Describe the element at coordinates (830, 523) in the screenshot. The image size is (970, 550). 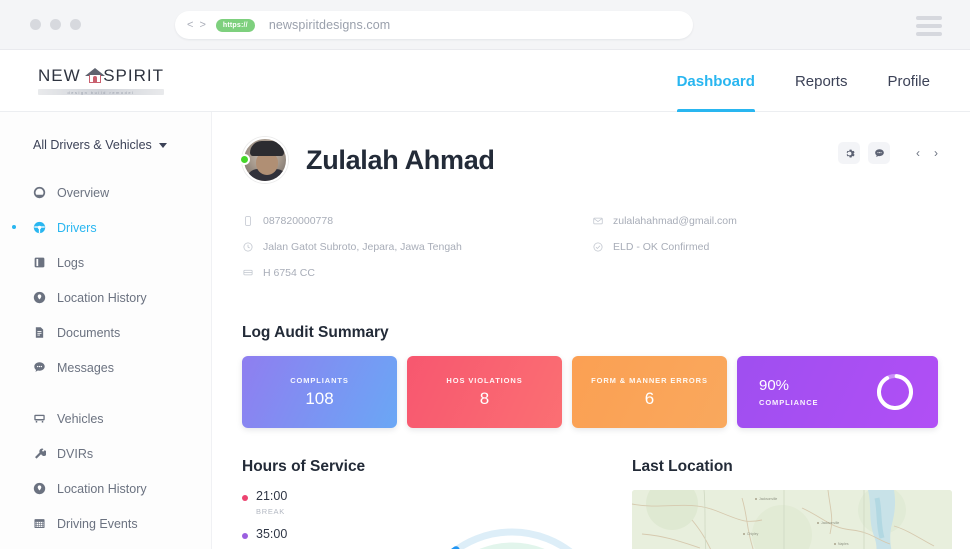
I see `svg-text: Jacksonville` at that location.